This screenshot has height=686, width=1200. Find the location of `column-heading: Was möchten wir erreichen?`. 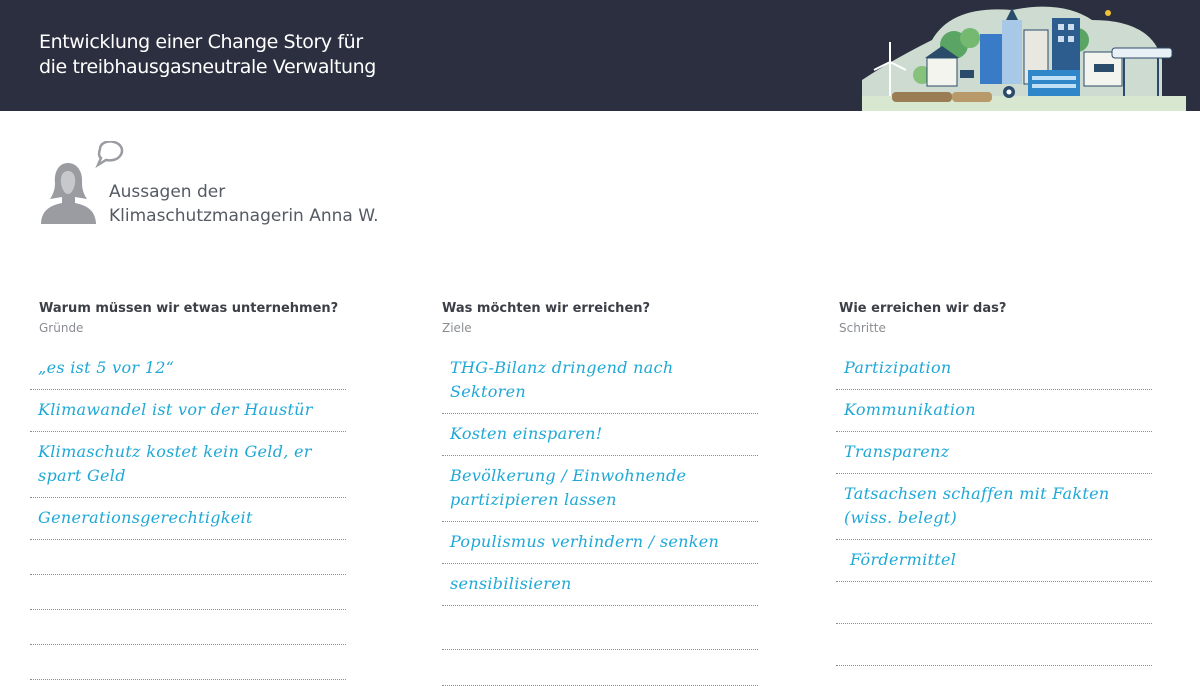

column-heading: Was möchten wir erreichen? is located at coordinates (546, 308).